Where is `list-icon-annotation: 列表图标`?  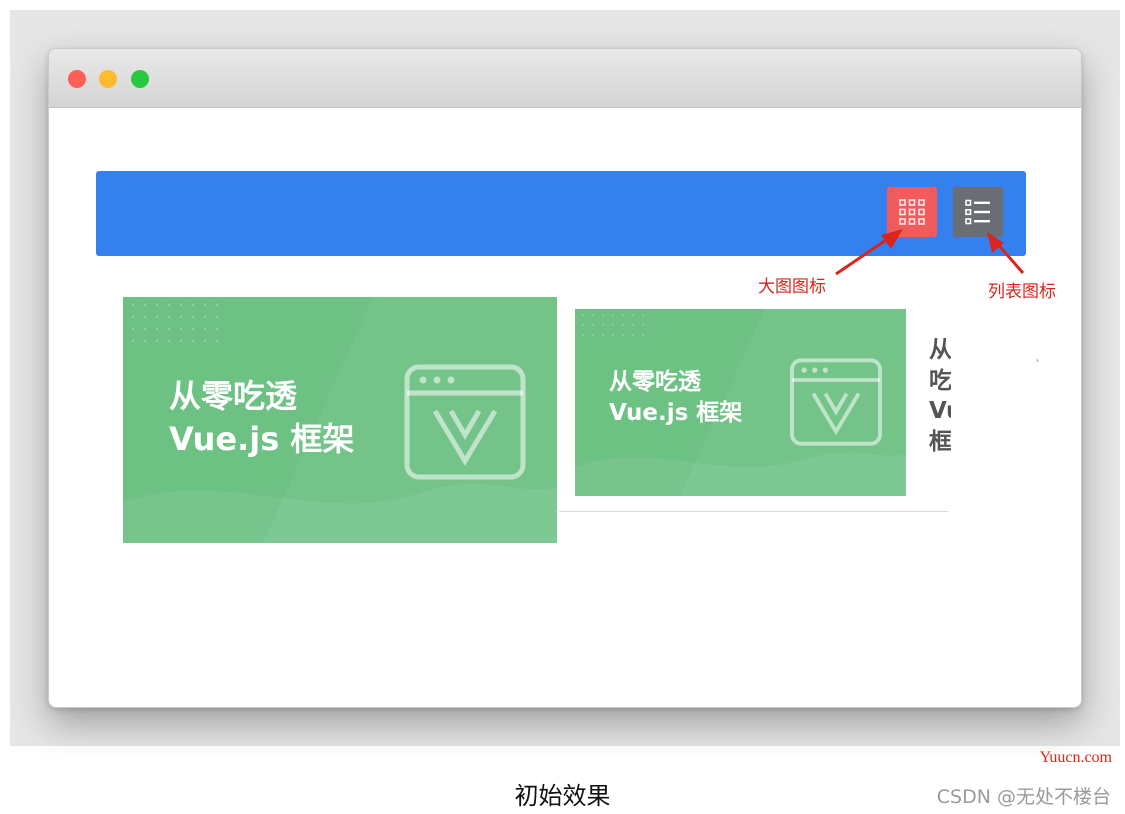 list-icon-annotation: 列表图标 is located at coordinates (1022, 292).